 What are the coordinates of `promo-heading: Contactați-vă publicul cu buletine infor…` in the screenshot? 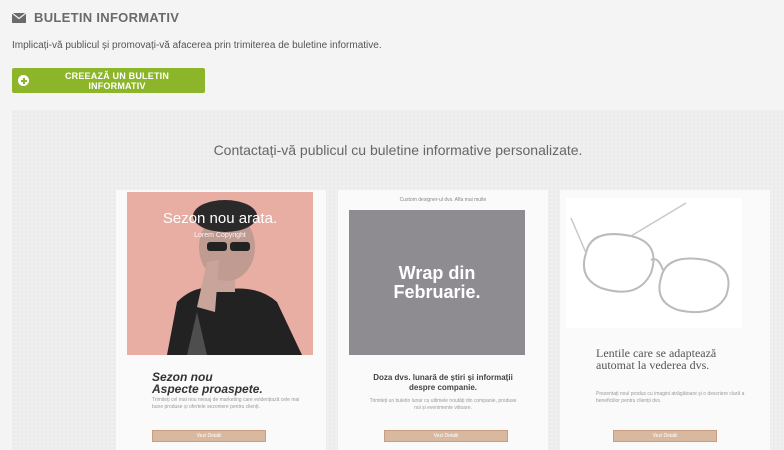 It's located at (398, 150).